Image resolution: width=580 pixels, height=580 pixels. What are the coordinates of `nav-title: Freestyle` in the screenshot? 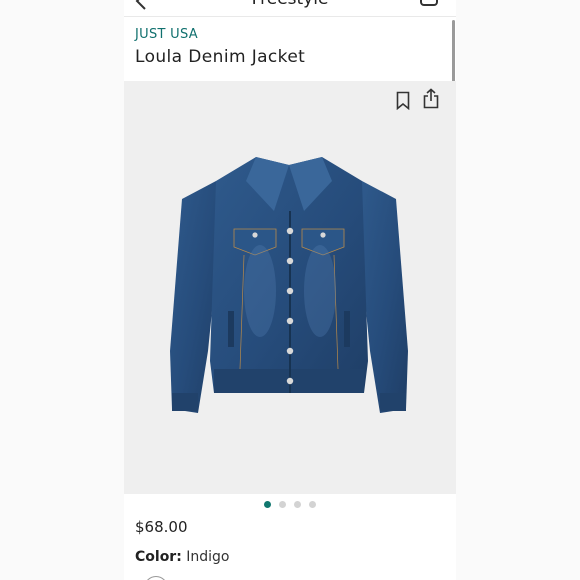 It's located at (290, 4).